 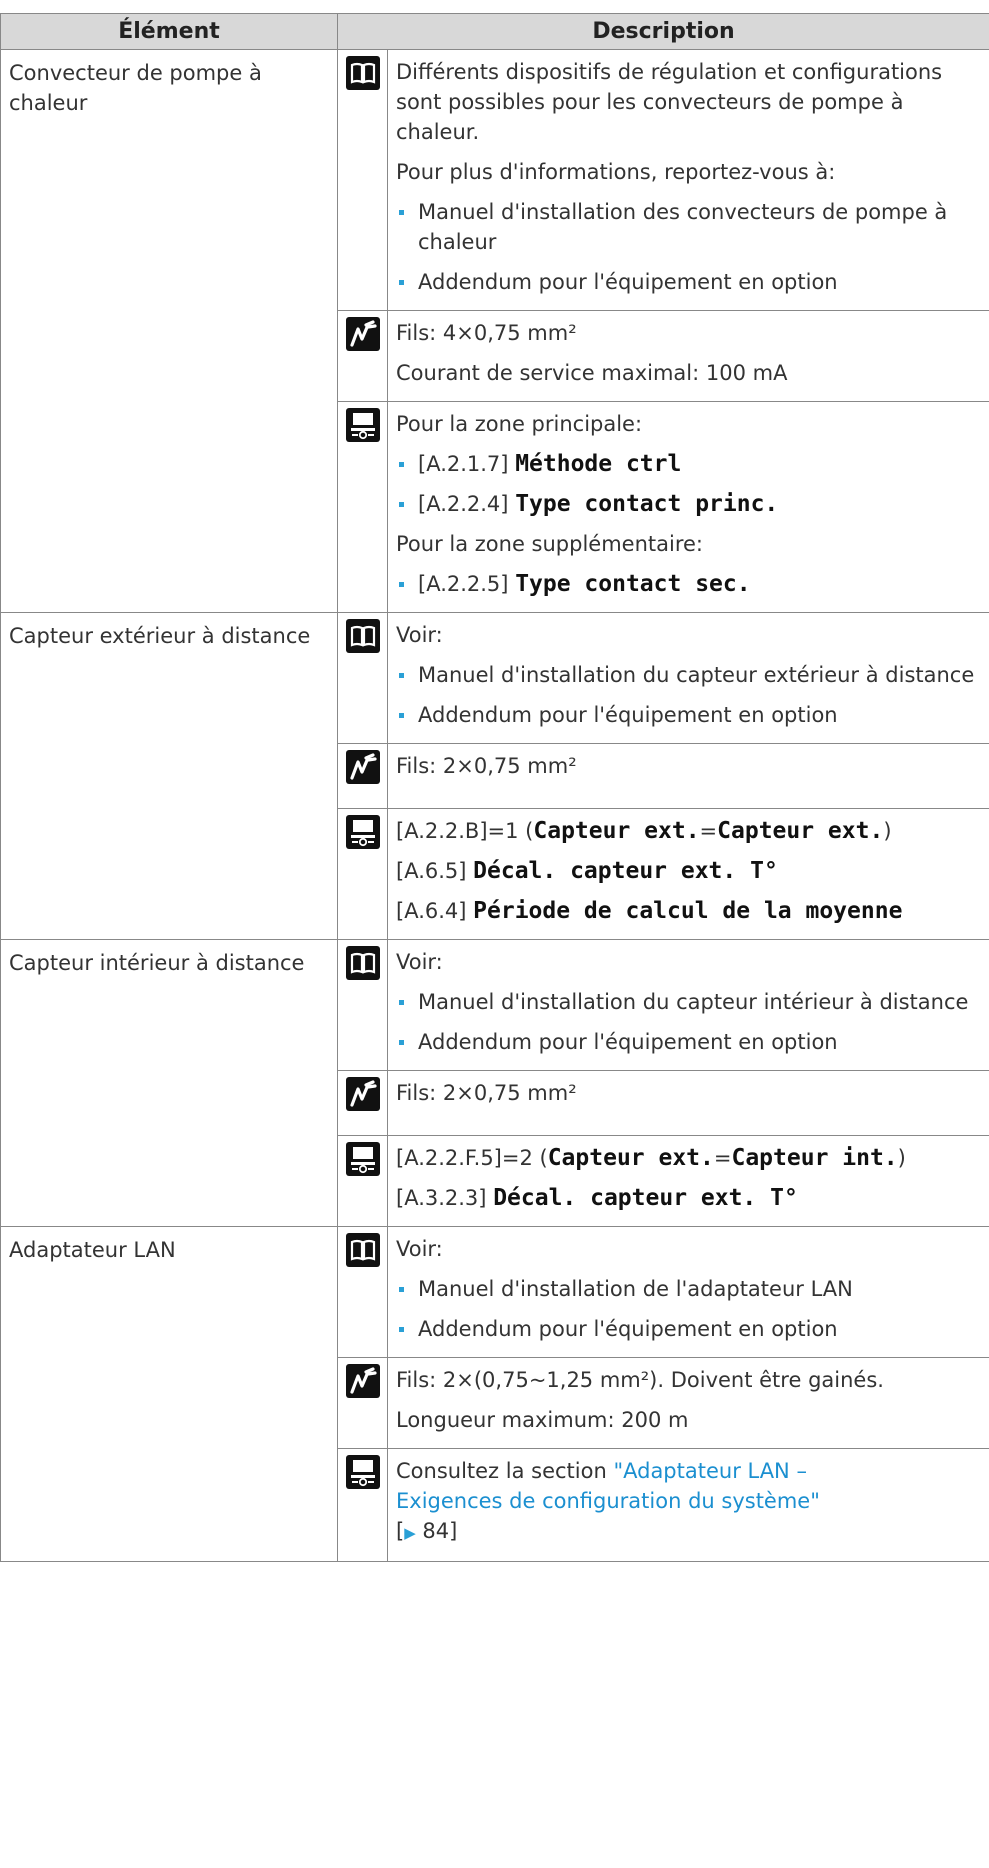 I want to click on setting-value: Capteur ext., so click(x=800, y=831).